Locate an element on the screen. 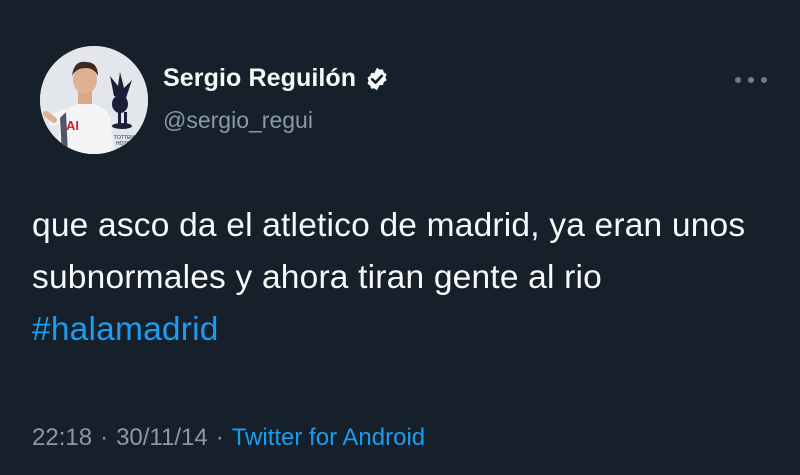 The width and height of the screenshot is (800, 475). verified-badge-icon is located at coordinates (377, 79).